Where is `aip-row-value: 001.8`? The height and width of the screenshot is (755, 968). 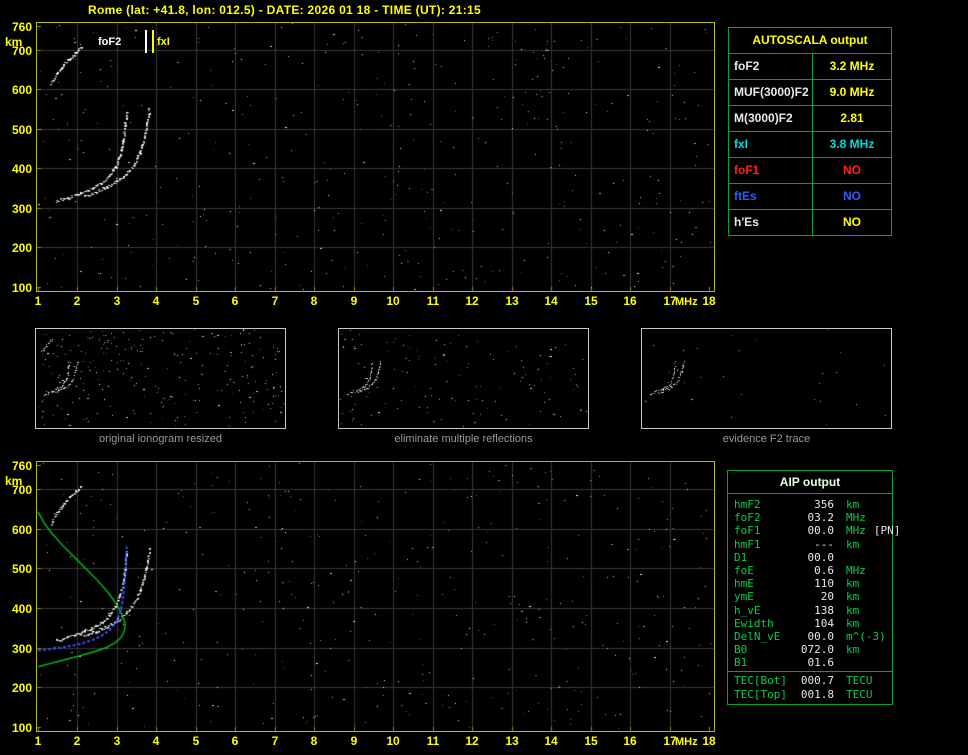
aip-row-value: 001.8 is located at coordinates (817, 694).